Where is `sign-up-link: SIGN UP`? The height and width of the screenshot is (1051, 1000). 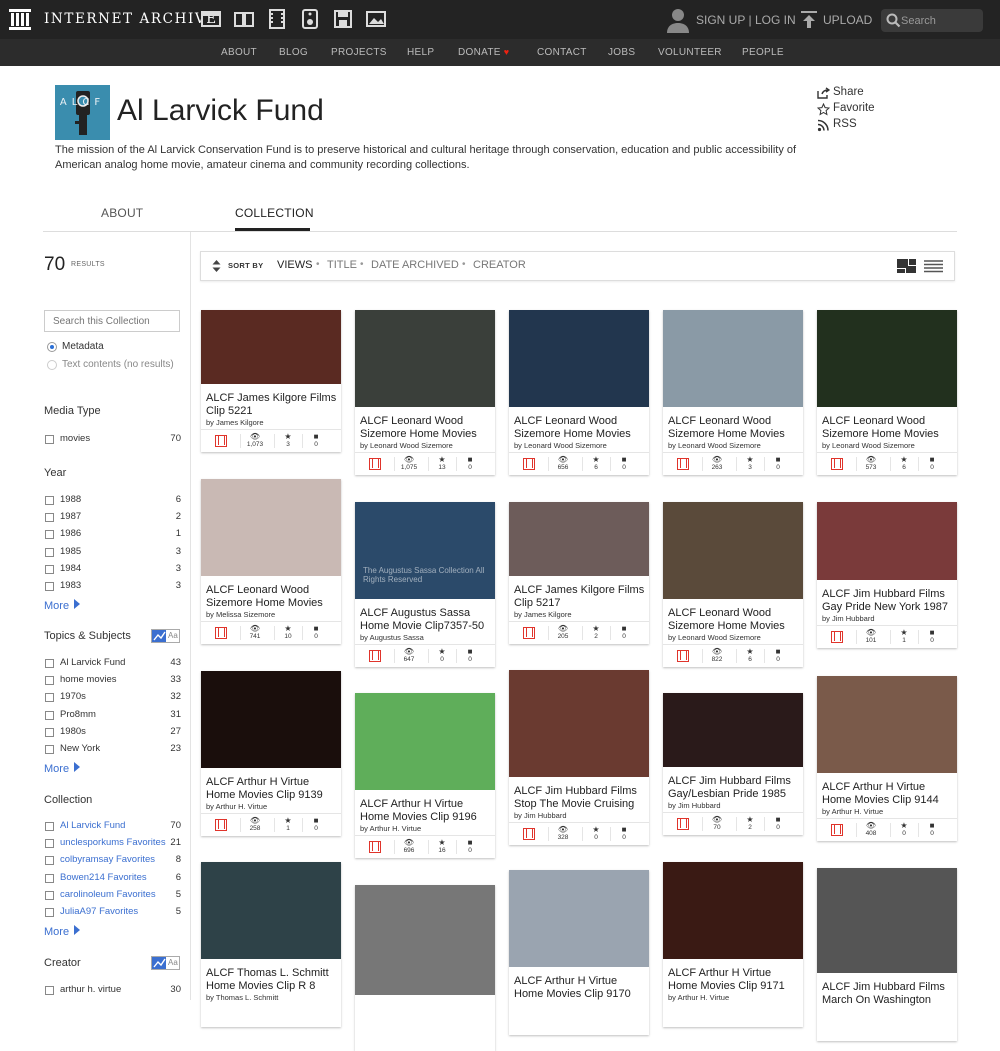 sign-up-link: SIGN UP is located at coordinates (720, 20).